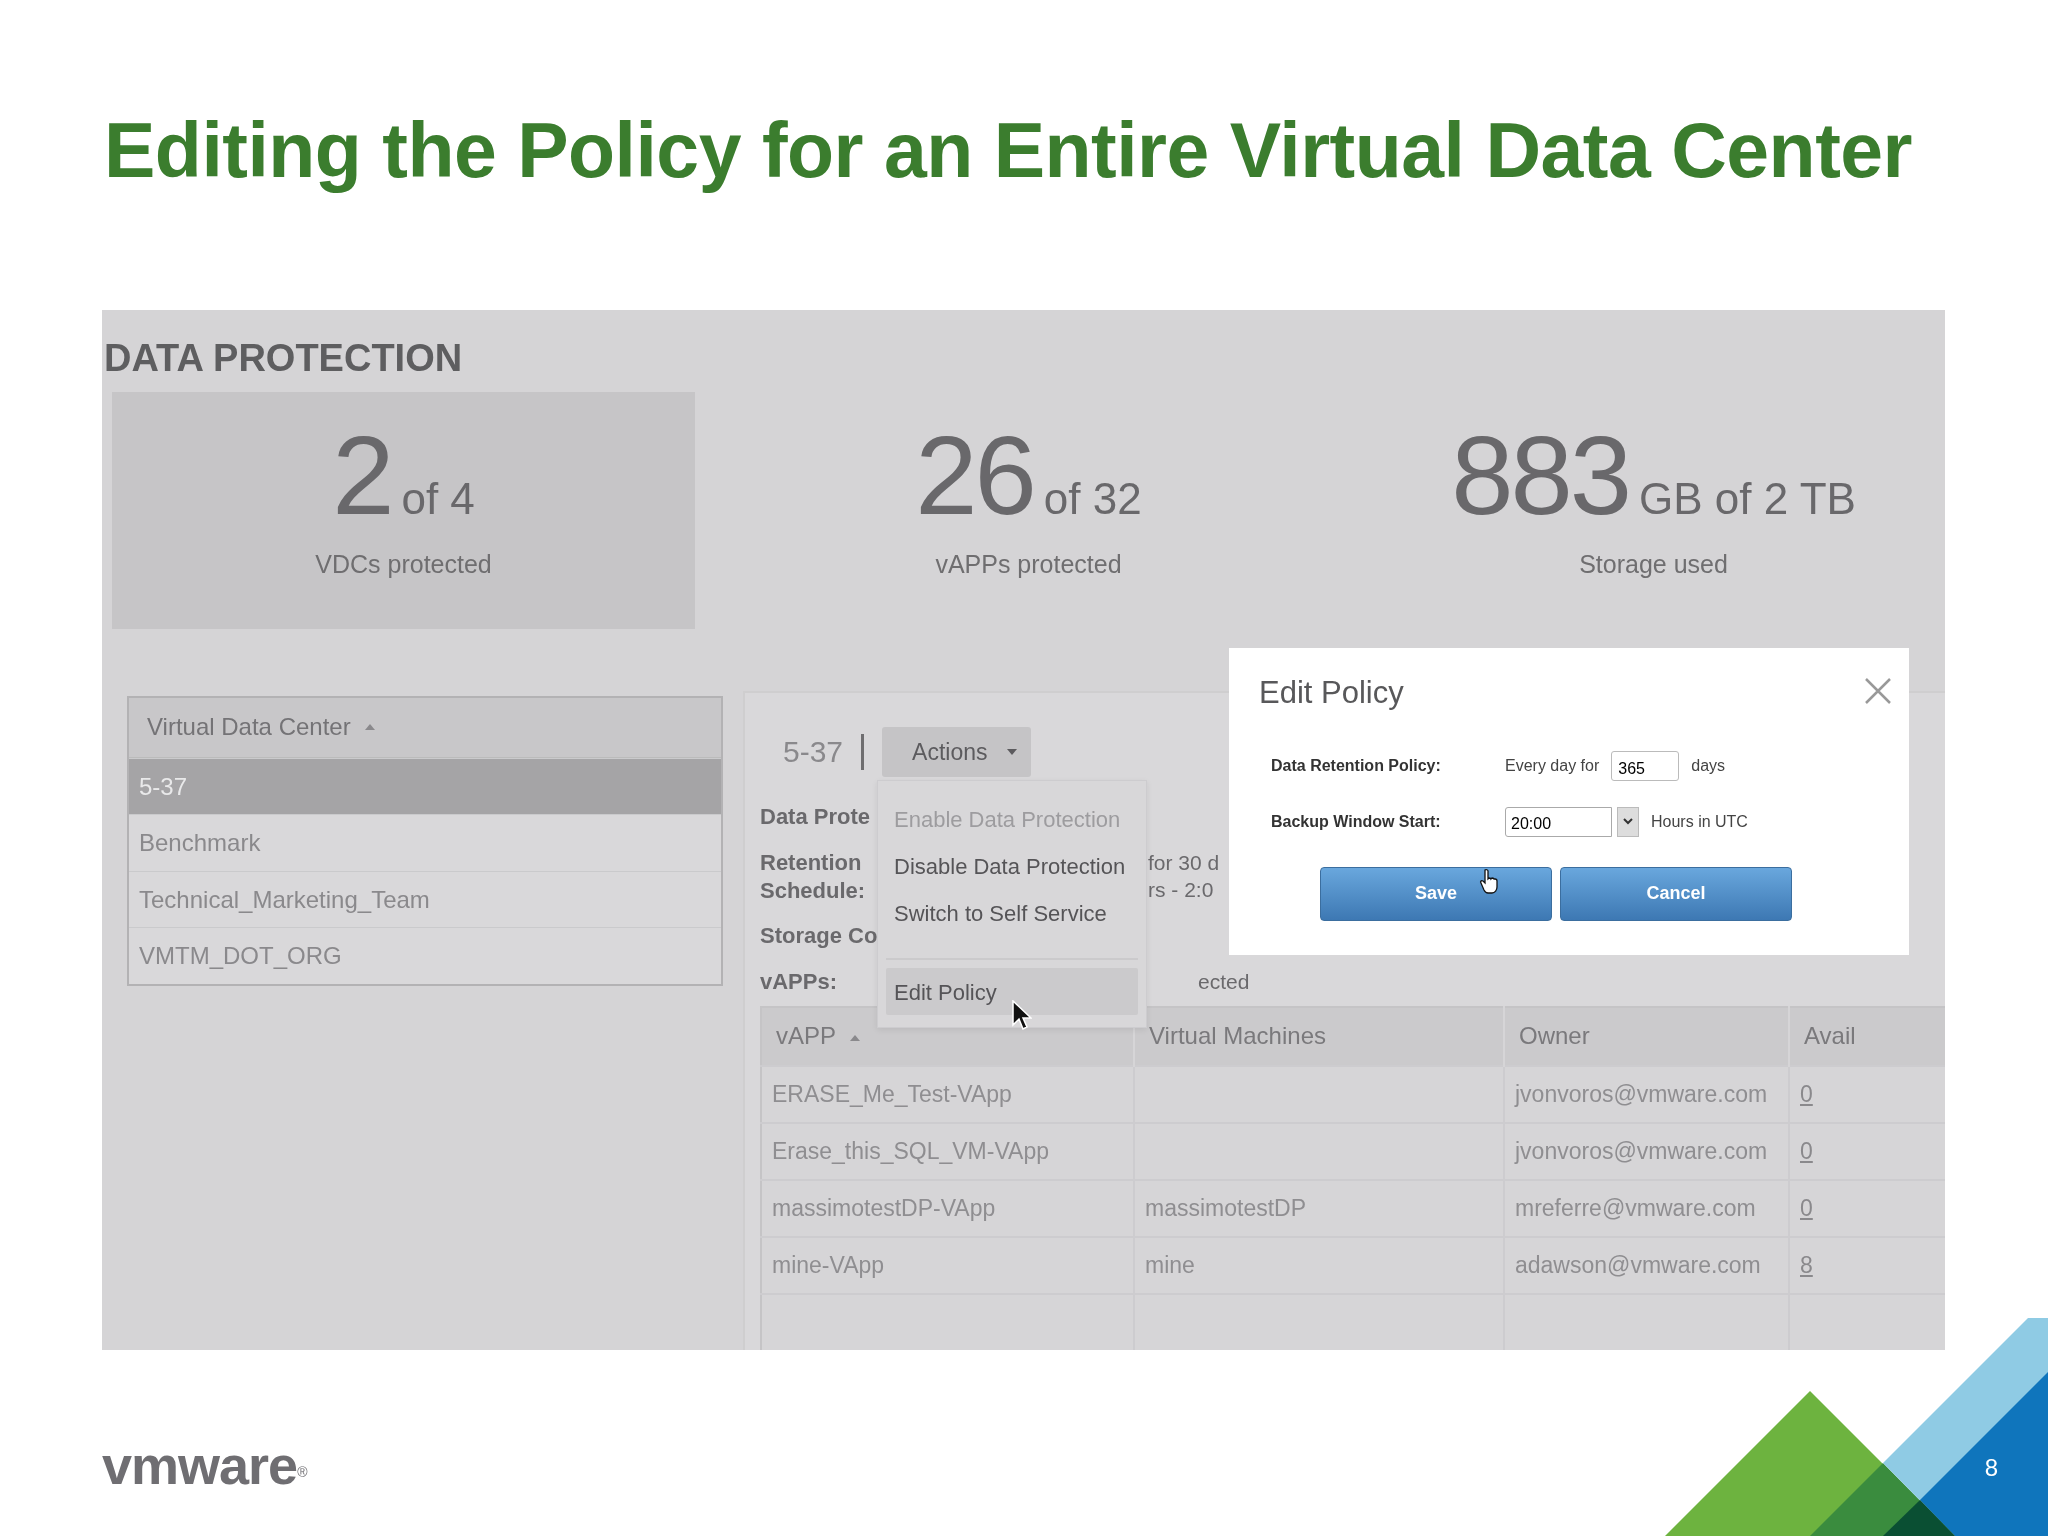  What do you see at coordinates (403, 564) in the screenshot?
I see `stat-label: VDCs protected` at bounding box center [403, 564].